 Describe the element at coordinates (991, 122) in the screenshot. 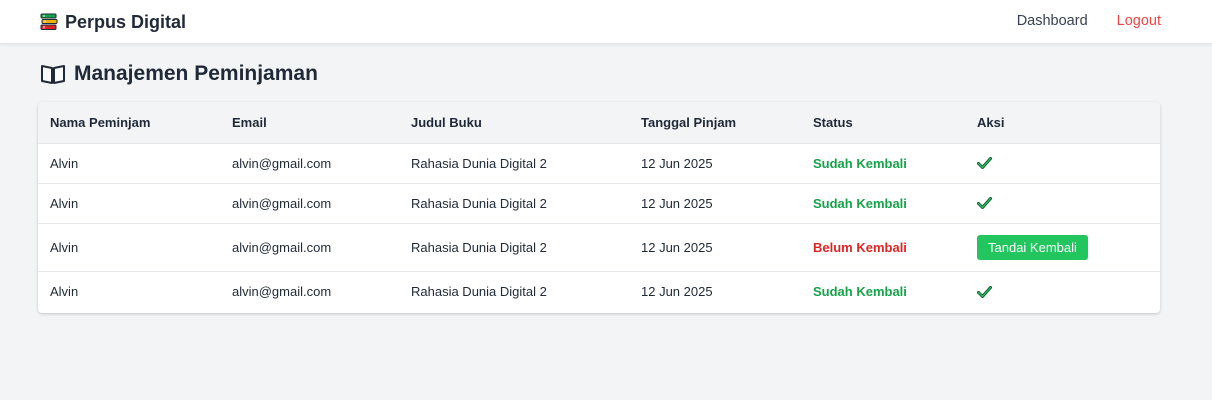

I see `header-aksi: Aksi` at that location.